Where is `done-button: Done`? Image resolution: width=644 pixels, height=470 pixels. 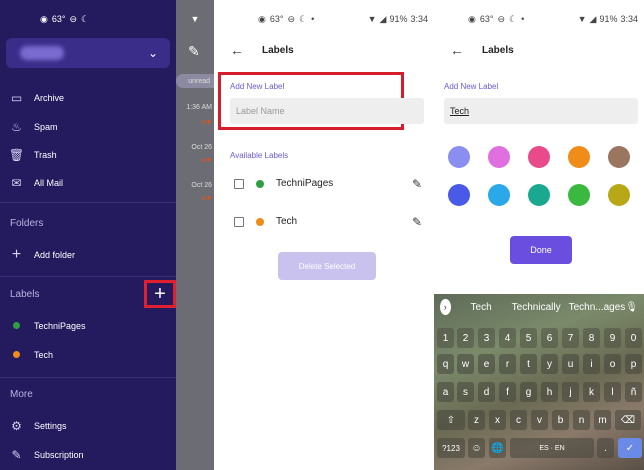 done-button: Done is located at coordinates (541, 250).